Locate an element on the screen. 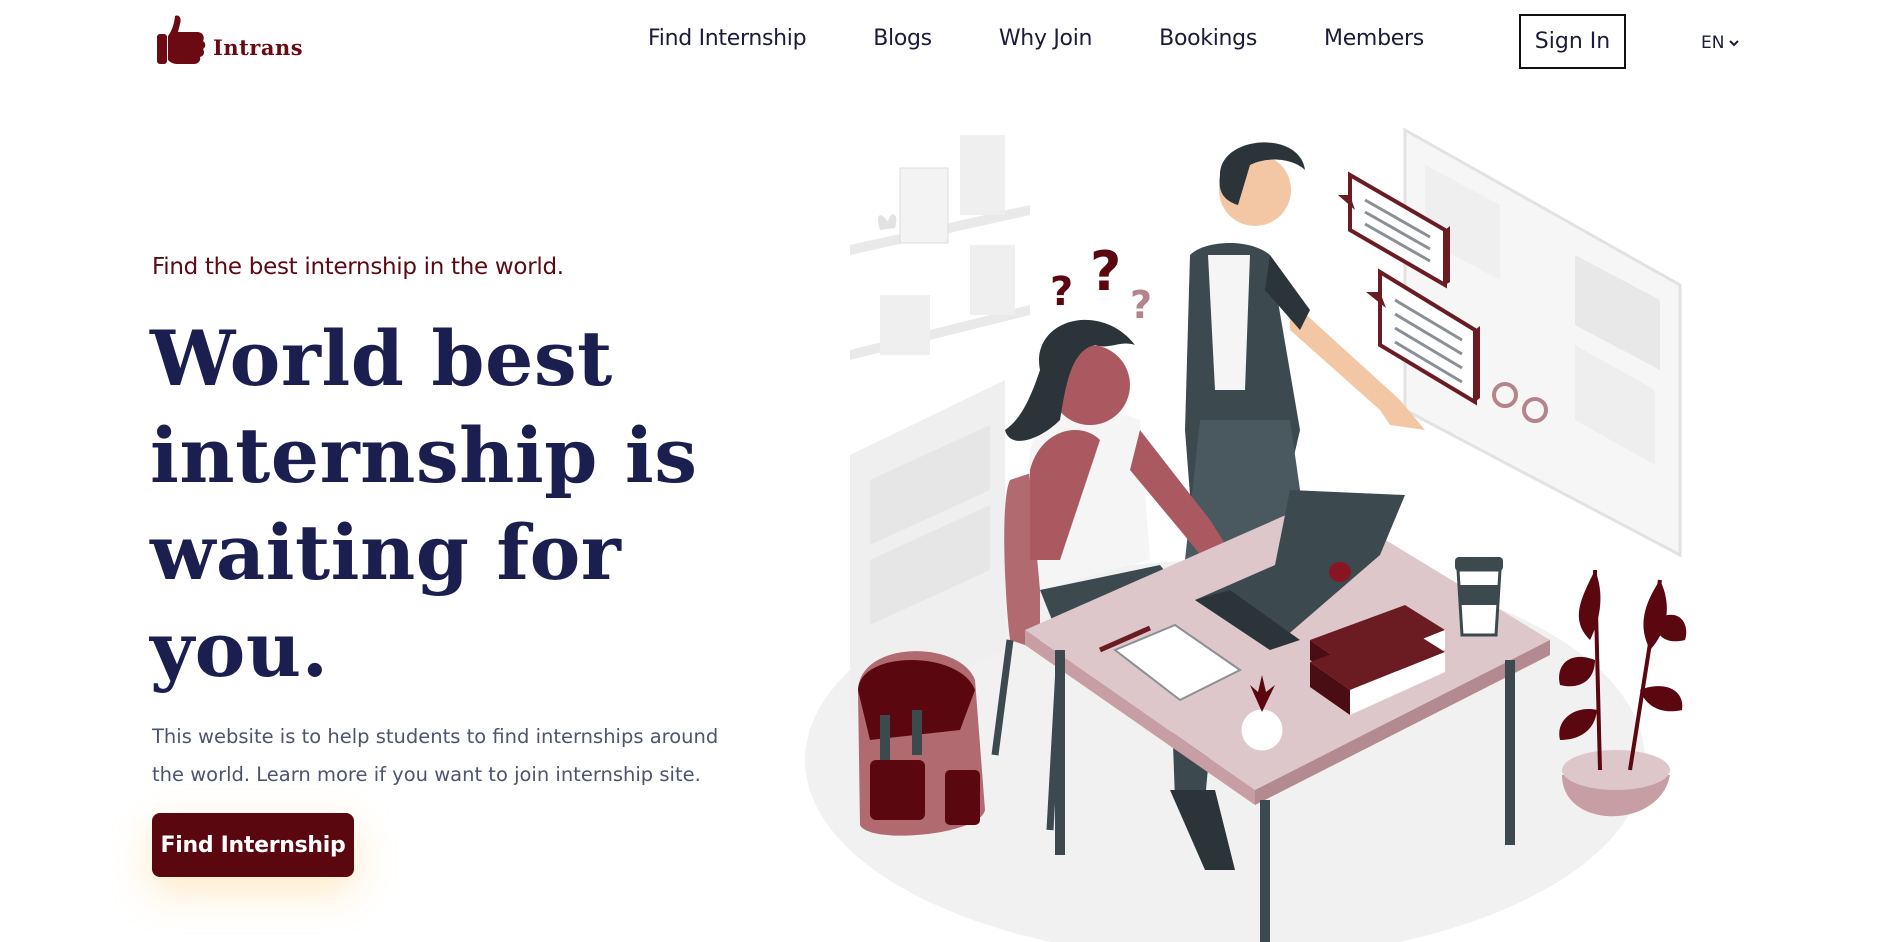  sign-in-button: Sign In is located at coordinates (1572, 41).